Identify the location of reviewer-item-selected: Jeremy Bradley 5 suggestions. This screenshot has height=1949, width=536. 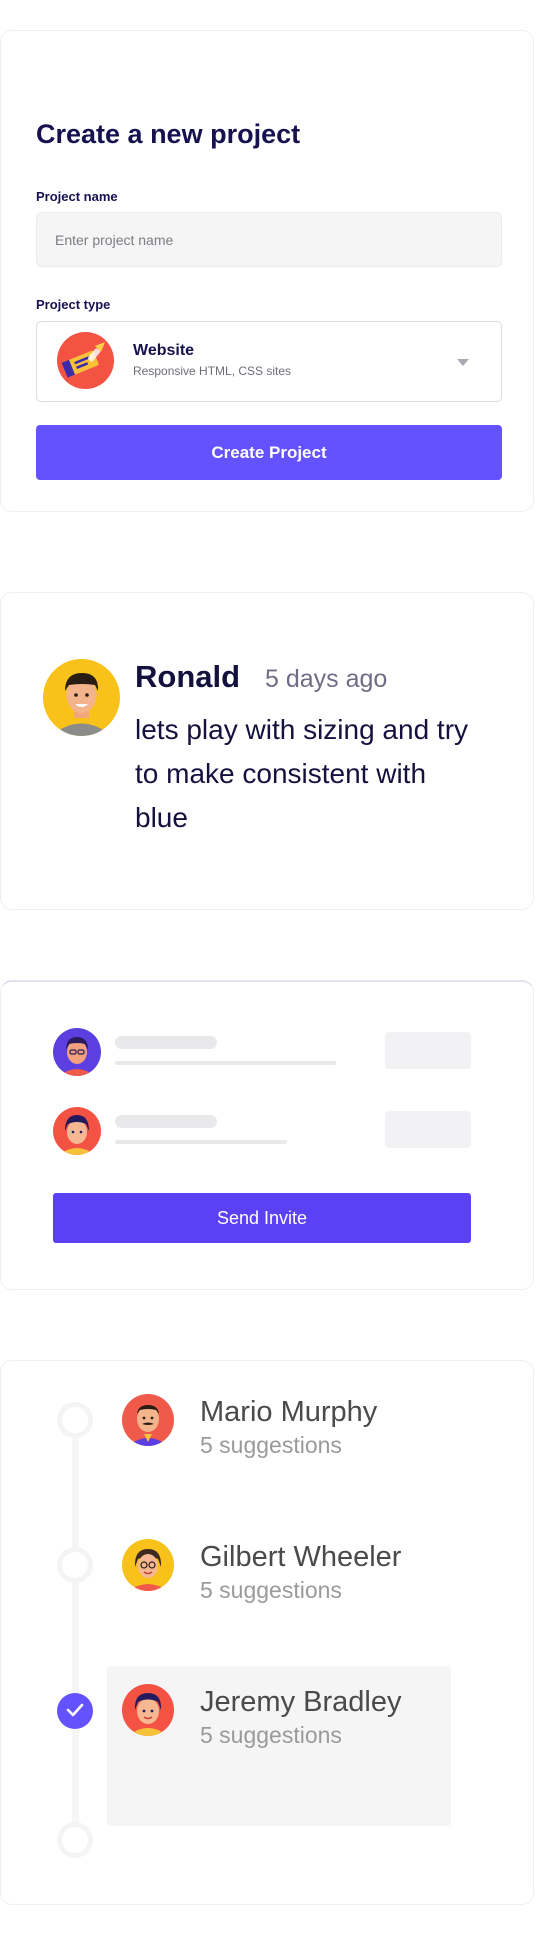
(287, 1719).